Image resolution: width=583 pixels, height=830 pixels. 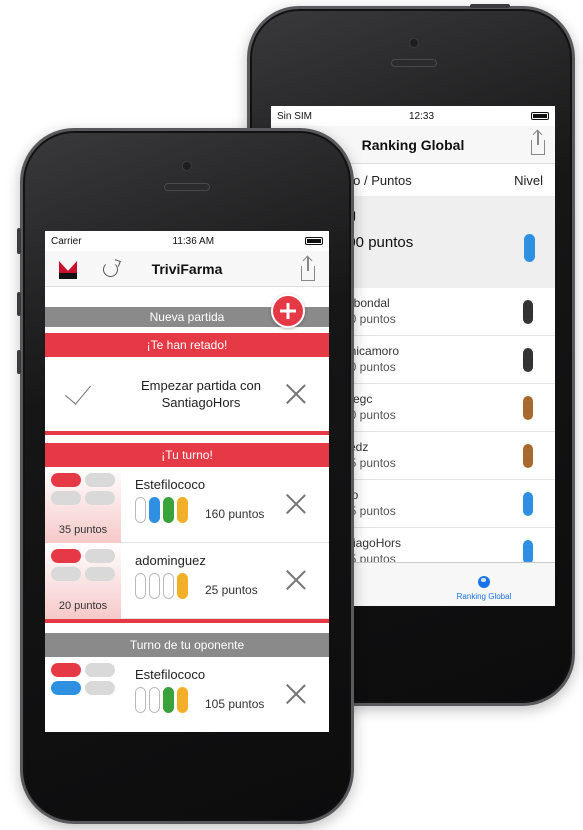 I want to click on tab-ranking-global: Ranking Global, so click(x=484, y=584).